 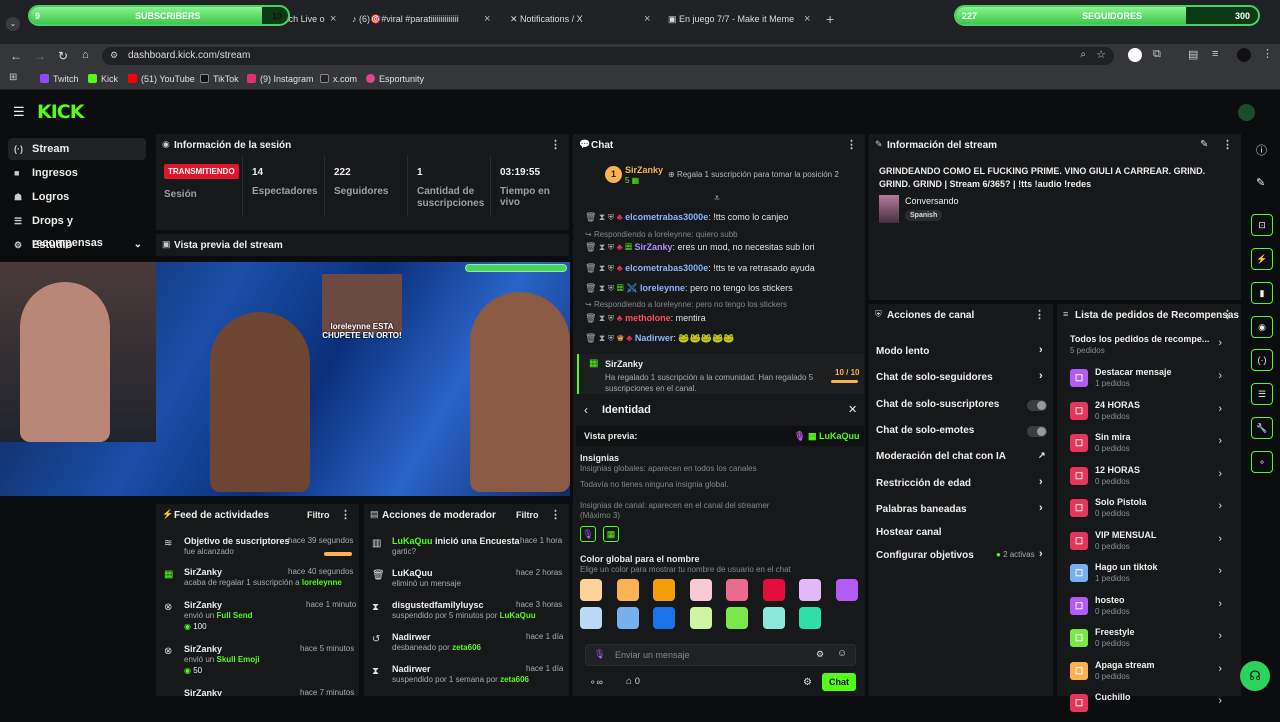 What do you see at coordinates (839, 682) in the screenshot?
I see `send-chat-button: Chat` at bounding box center [839, 682].